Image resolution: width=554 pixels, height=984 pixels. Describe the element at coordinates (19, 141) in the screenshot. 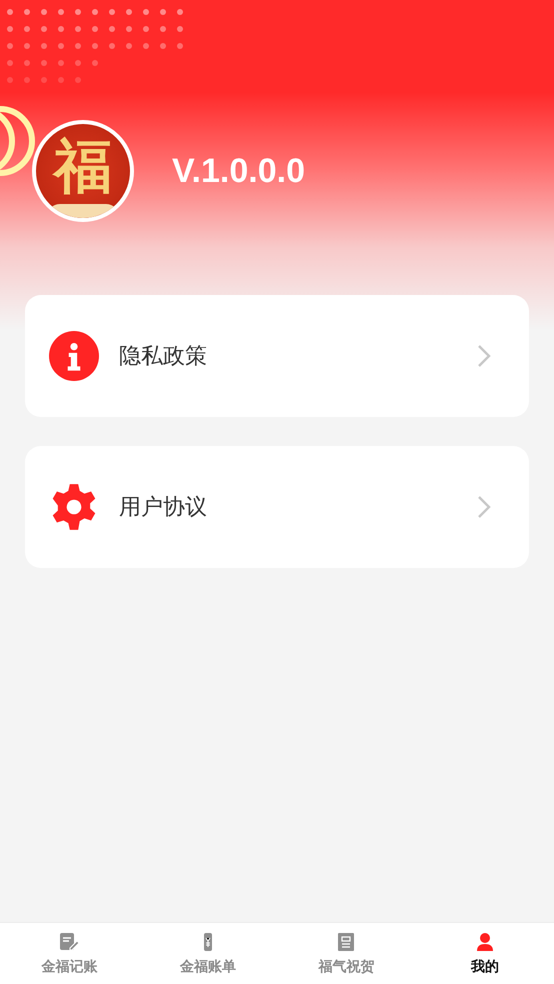

I see `ring-drawing` at that location.